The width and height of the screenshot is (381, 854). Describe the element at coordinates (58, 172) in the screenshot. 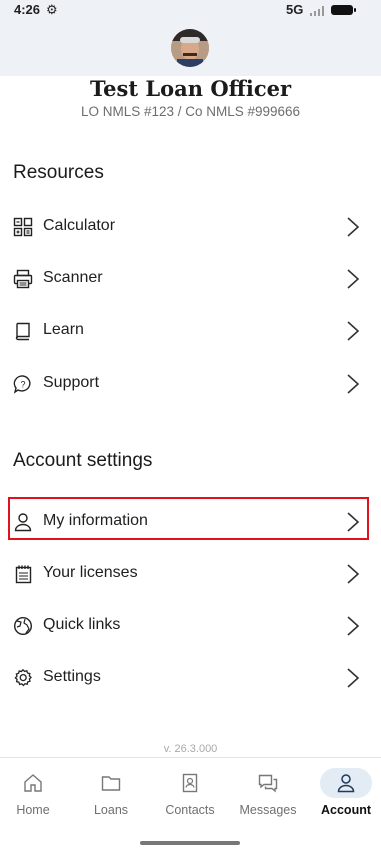

I see `resources-heading: Resources` at that location.